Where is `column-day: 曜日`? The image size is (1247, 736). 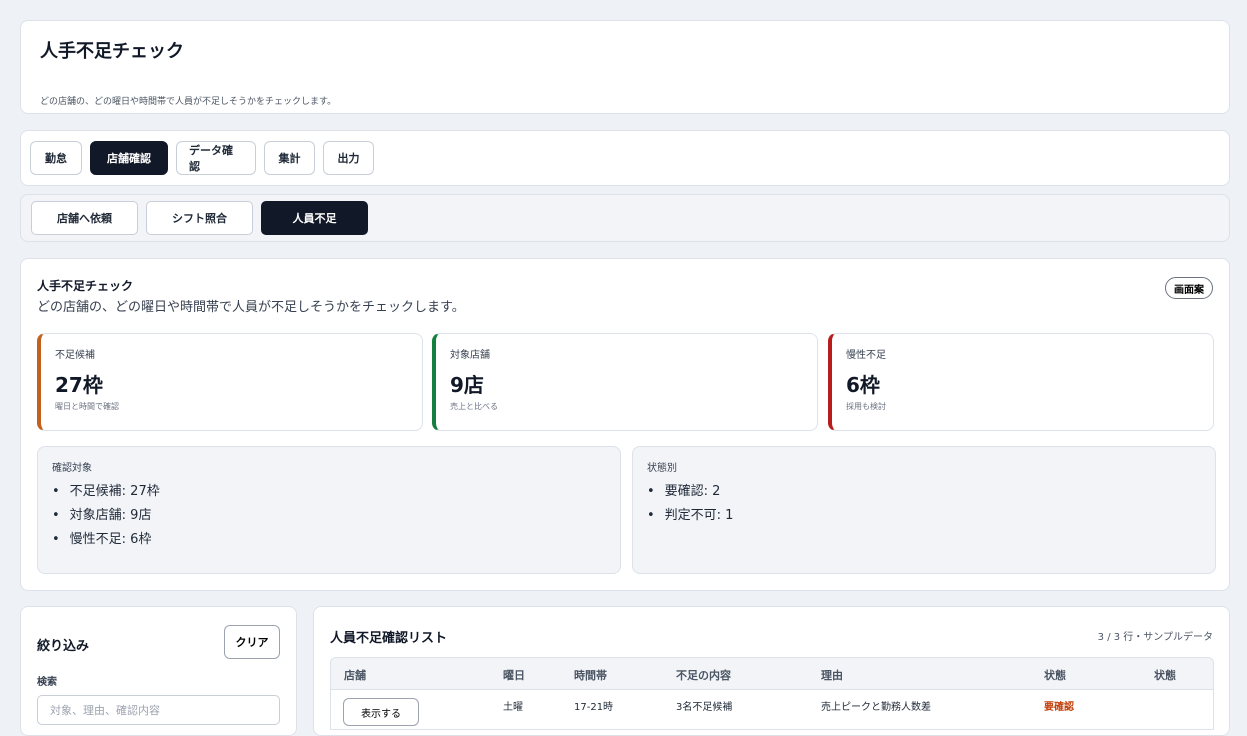
column-day: 曜日 is located at coordinates (514, 675).